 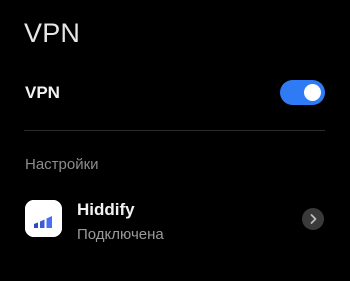 I want to click on toggle-knob, so click(x=312, y=92).